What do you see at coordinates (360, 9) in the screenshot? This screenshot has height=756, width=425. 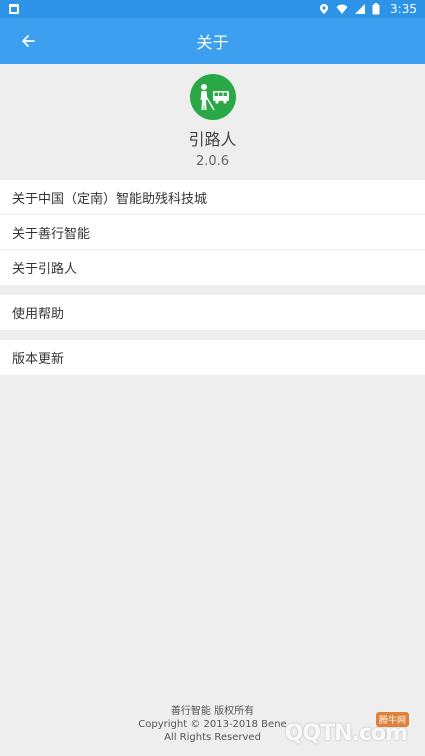 I see `signal-icon` at bounding box center [360, 9].